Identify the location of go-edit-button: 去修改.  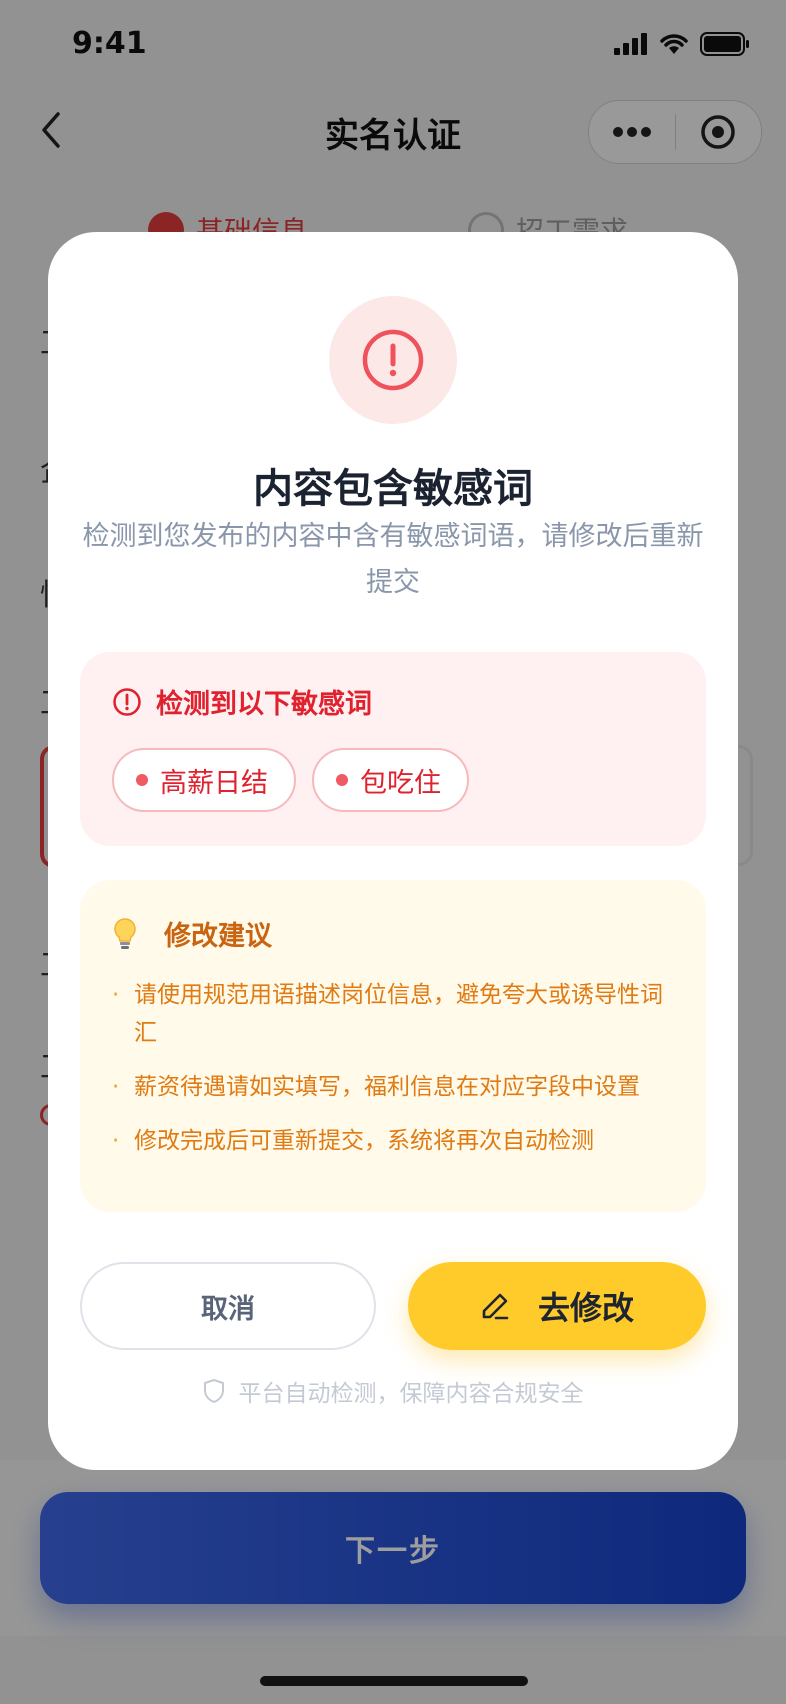
(557, 1306).